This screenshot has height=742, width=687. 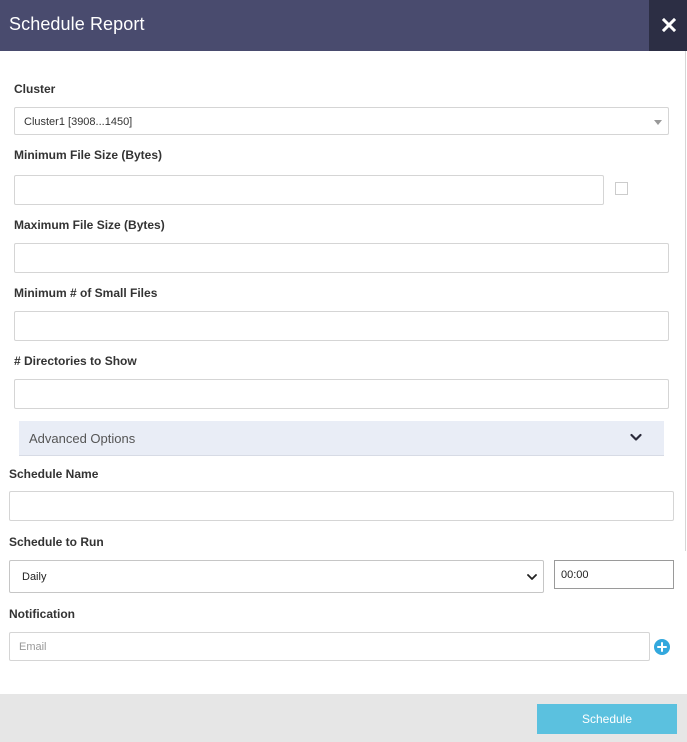 I want to click on close-button, so click(x=668, y=25).